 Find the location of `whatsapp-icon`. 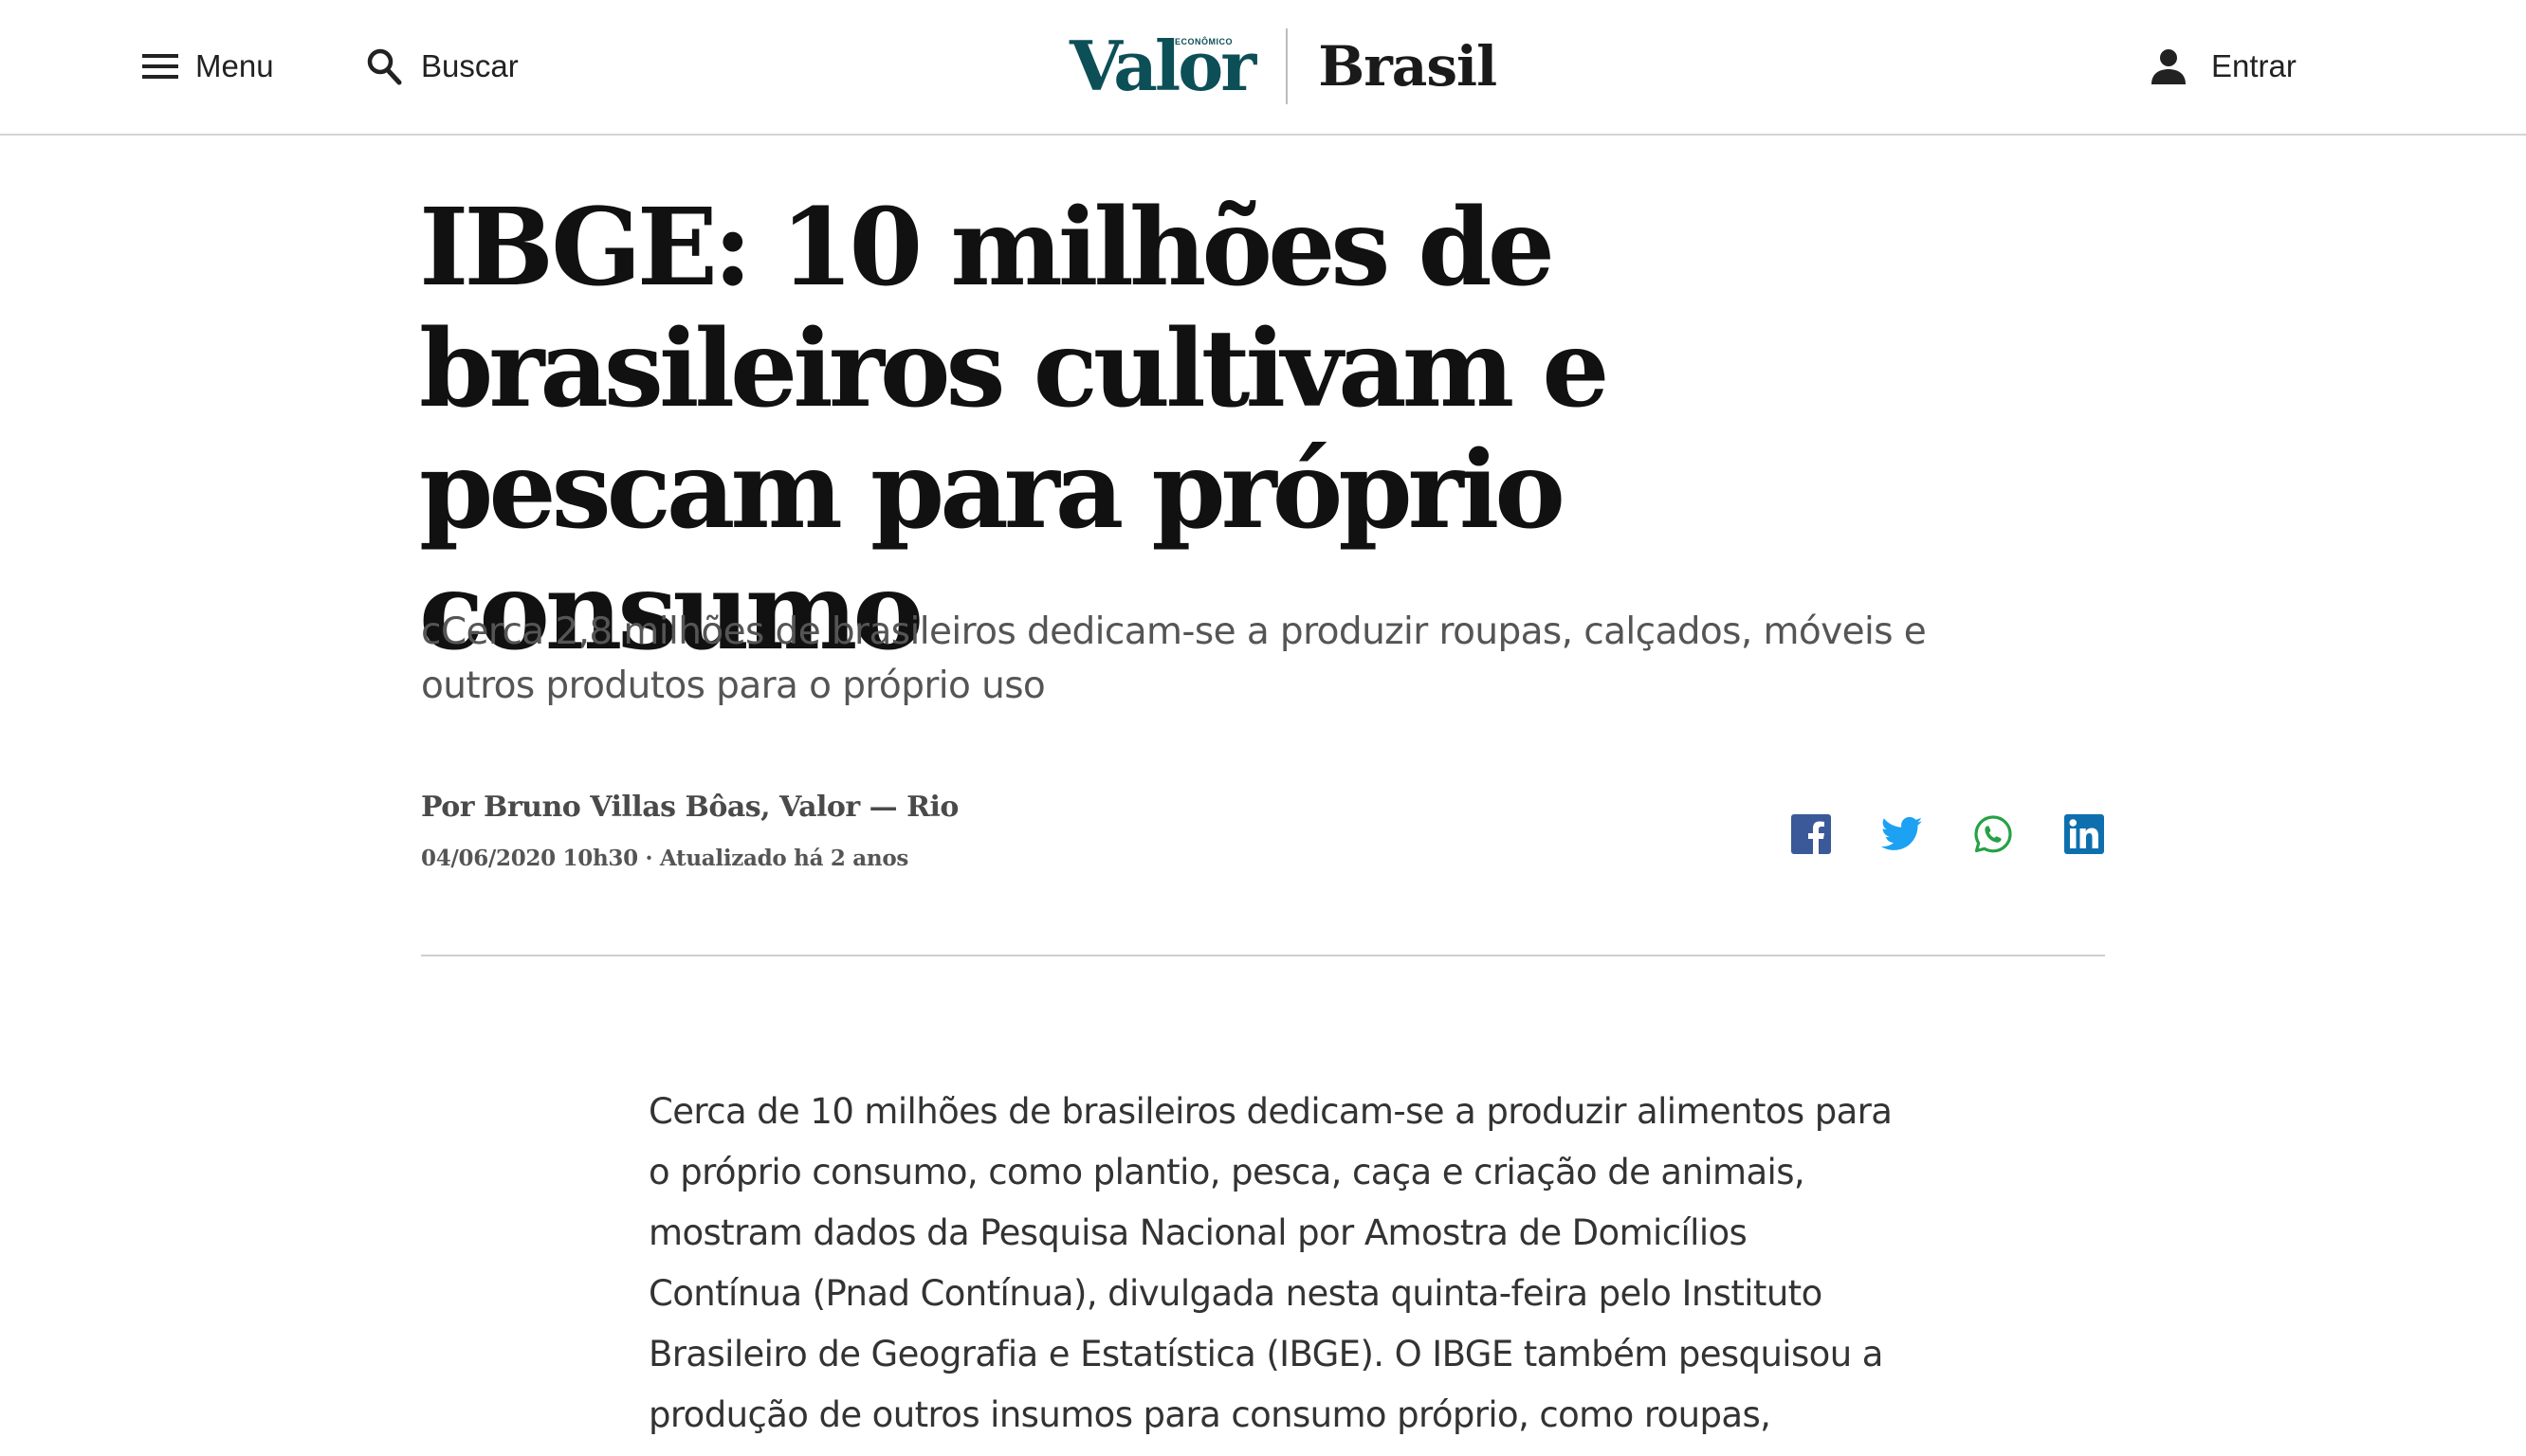

whatsapp-icon is located at coordinates (1993, 834).